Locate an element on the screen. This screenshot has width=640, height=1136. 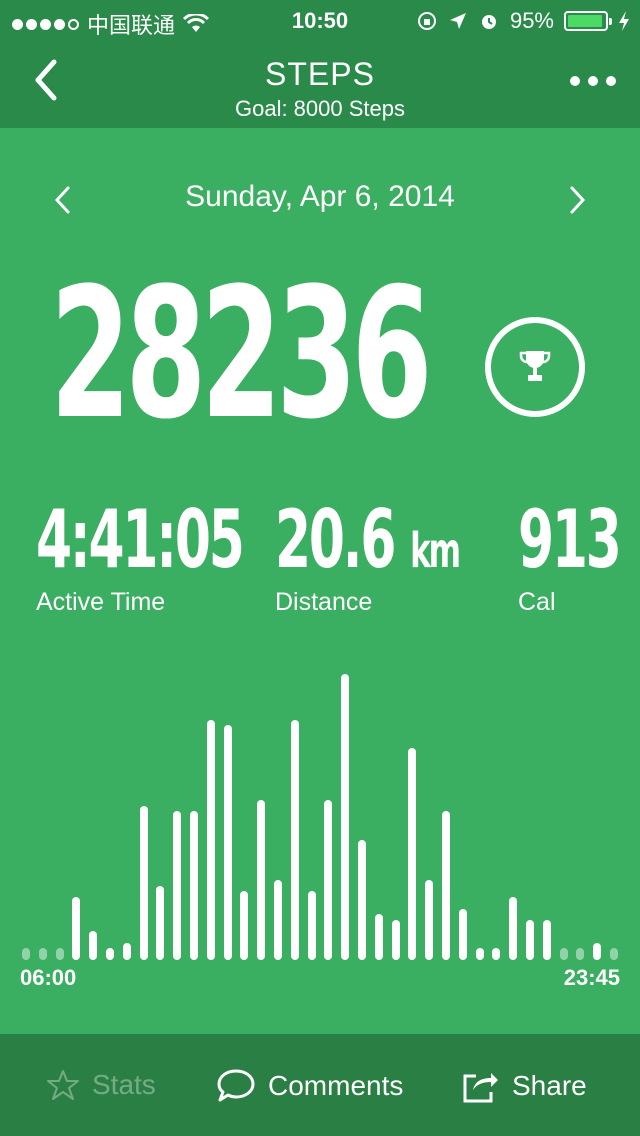
distance-unit: km is located at coordinates (435, 551).